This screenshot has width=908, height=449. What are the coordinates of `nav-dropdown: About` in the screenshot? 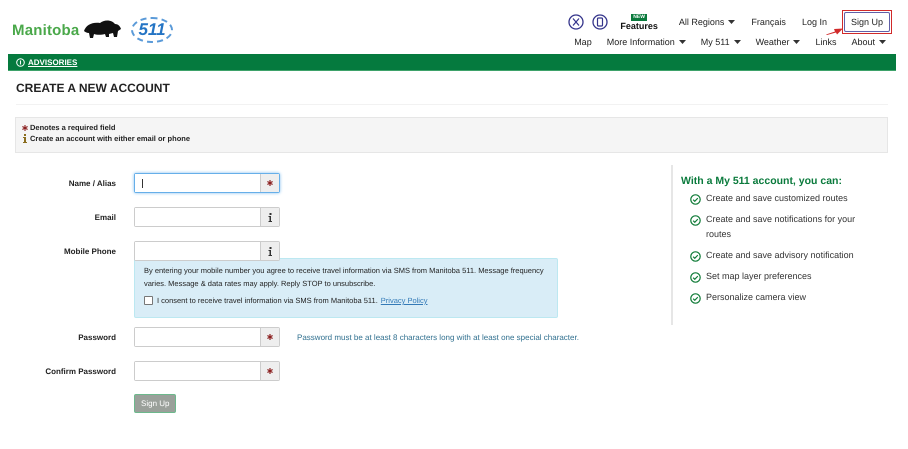 It's located at (868, 42).